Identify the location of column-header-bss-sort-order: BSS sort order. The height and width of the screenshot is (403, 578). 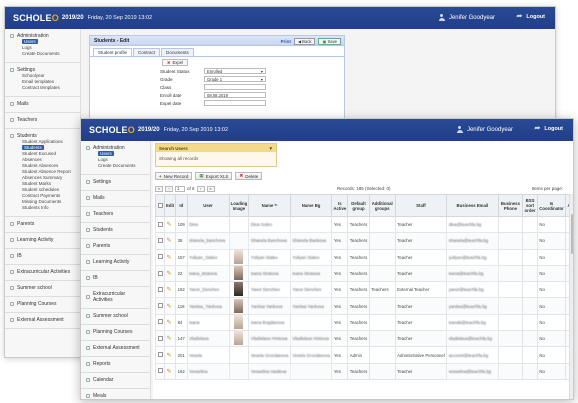
(530, 205).